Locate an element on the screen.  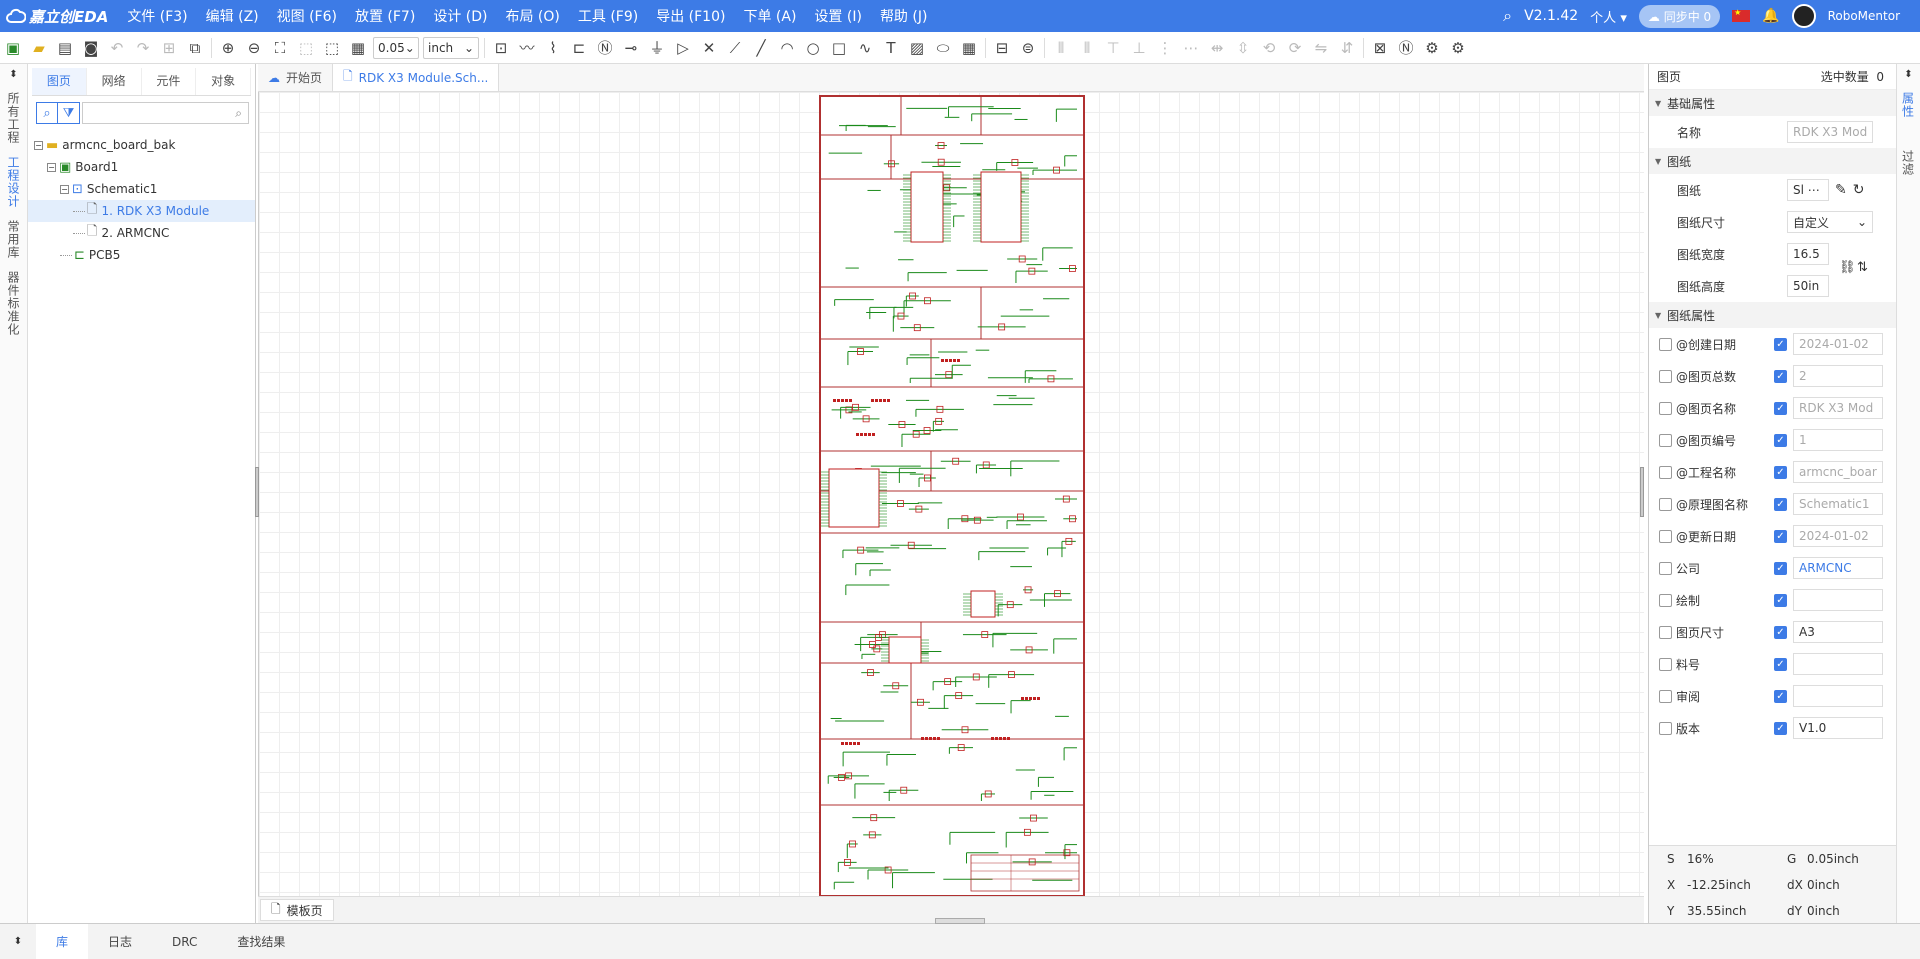
tree-item: 🗋 1. RDK X3 Module is located at coordinates (141, 211).